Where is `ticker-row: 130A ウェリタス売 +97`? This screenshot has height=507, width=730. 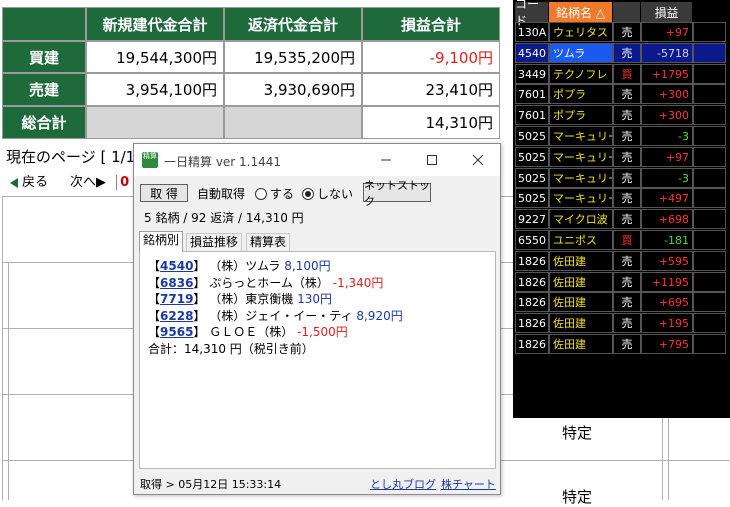
ticker-row: 130A ウェリタス売 +97 is located at coordinates (620, 32).